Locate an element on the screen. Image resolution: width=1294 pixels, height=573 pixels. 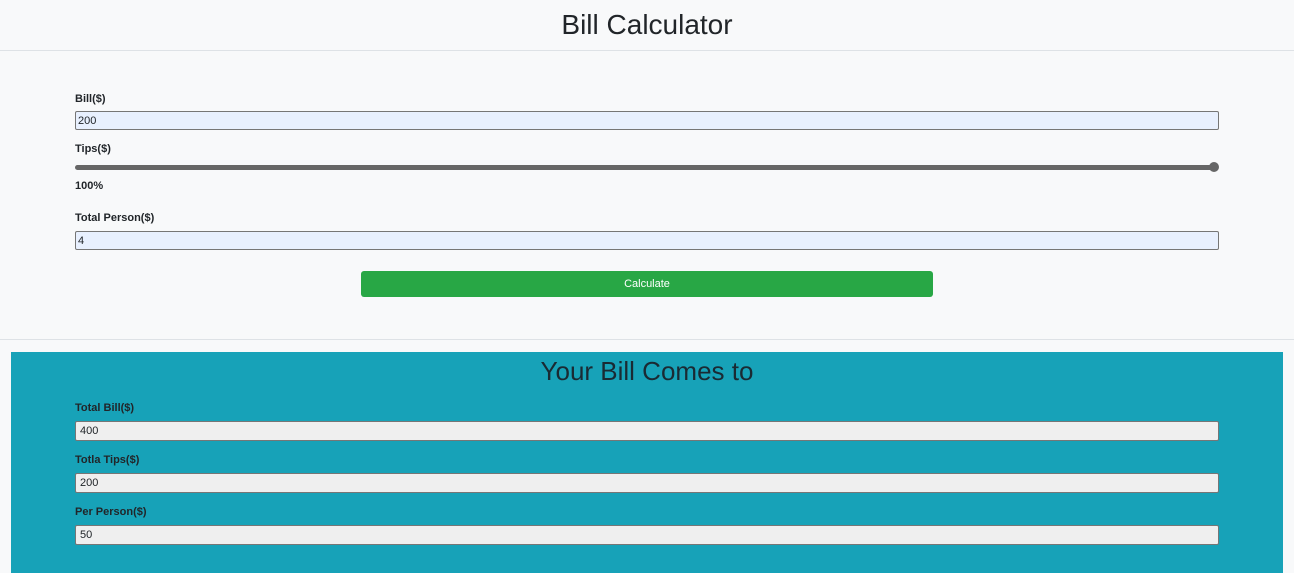
per-person-label: Per Person($) is located at coordinates (111, 512).